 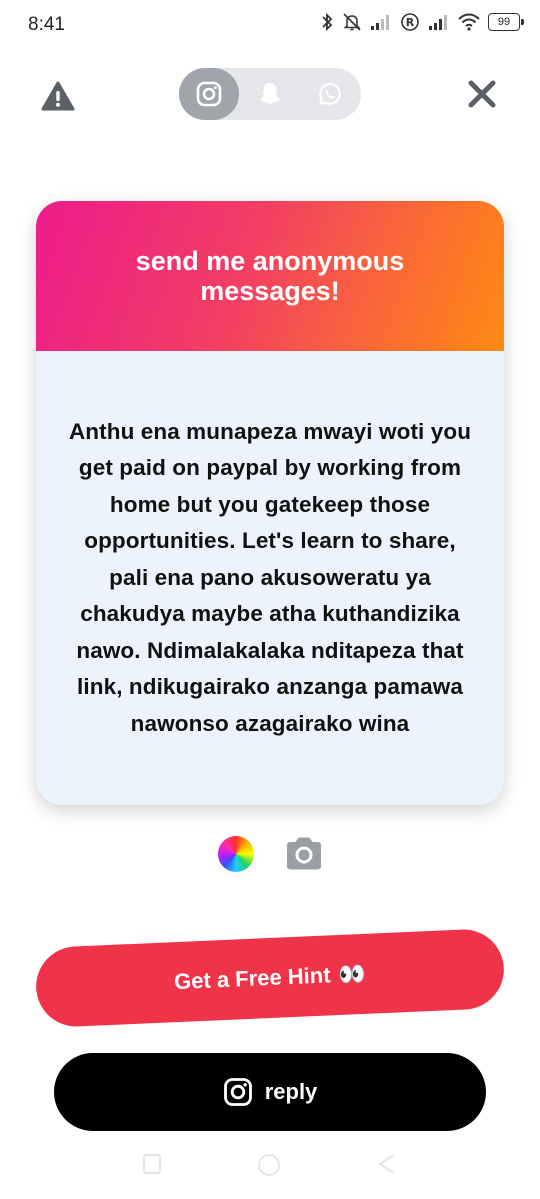 I want to click on color-wheel-icon, so click(x=236, y=854).